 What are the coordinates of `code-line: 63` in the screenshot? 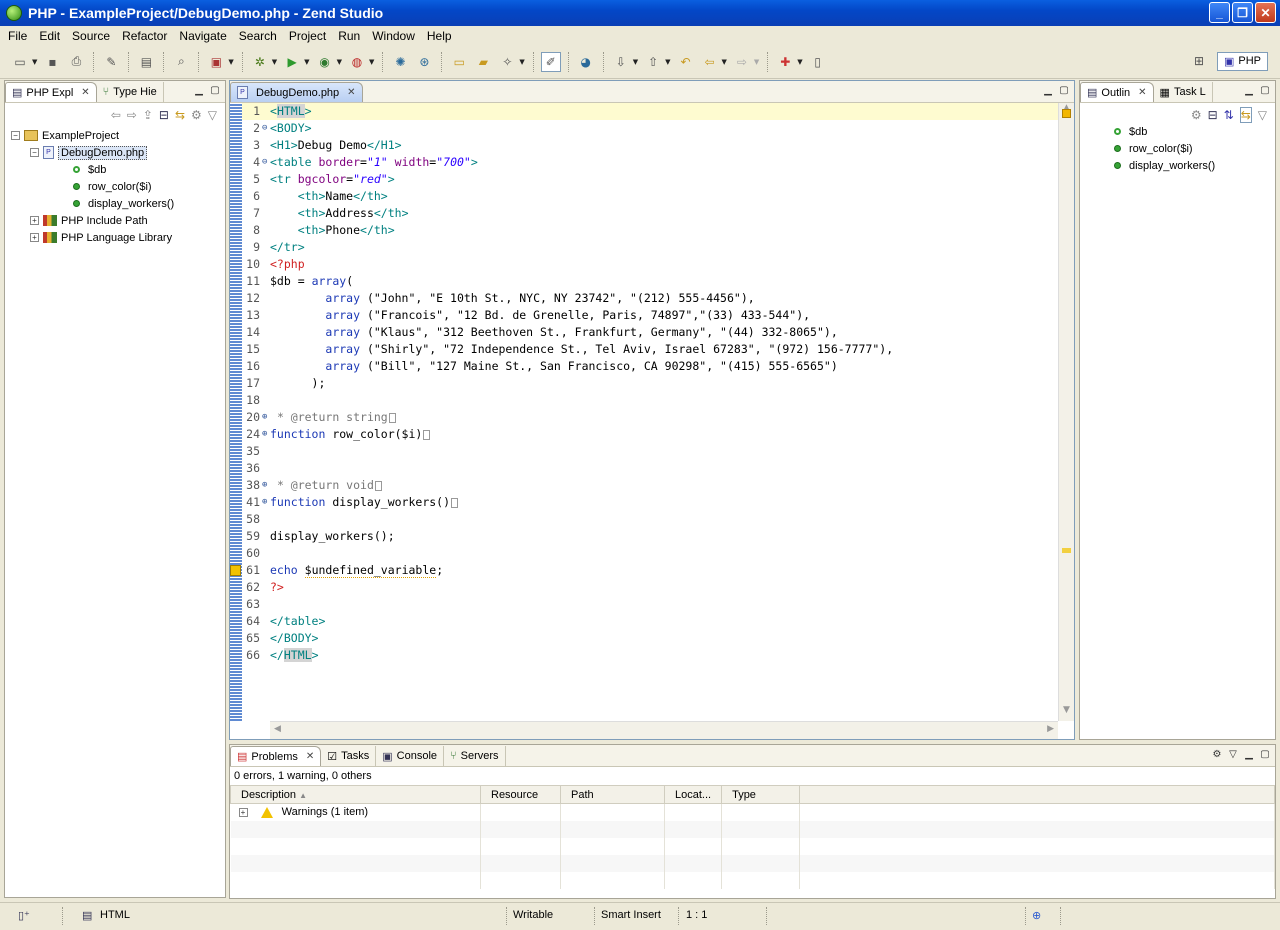 It's located at (650, 604).